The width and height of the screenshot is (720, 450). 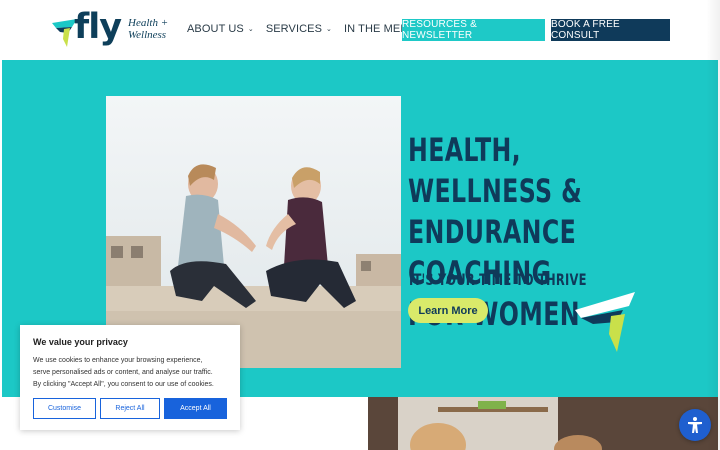 What do you see at coordinates (64, 408) in the screenshot?
I see `cookie-customise-button: Customise` at bounding box center [64, 408].